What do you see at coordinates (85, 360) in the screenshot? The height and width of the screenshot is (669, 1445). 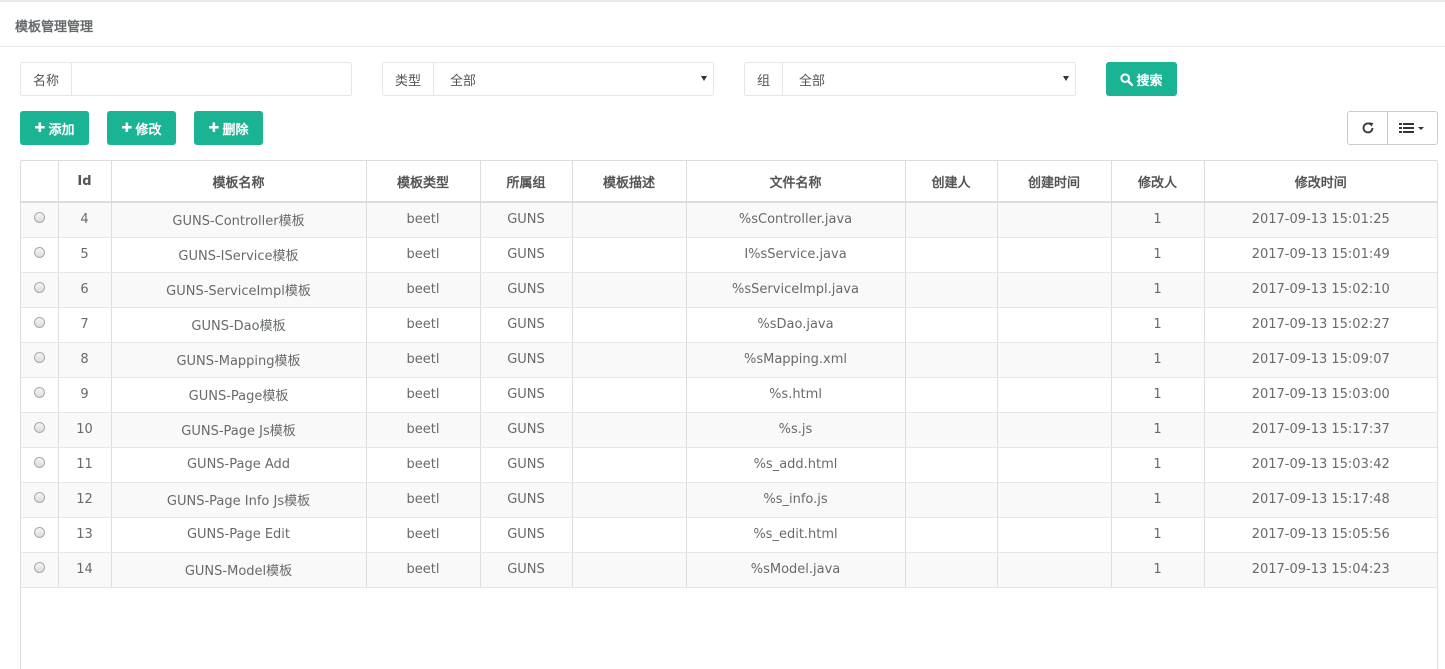 I see `cell-id: 8` at bounding box center [85, 360].